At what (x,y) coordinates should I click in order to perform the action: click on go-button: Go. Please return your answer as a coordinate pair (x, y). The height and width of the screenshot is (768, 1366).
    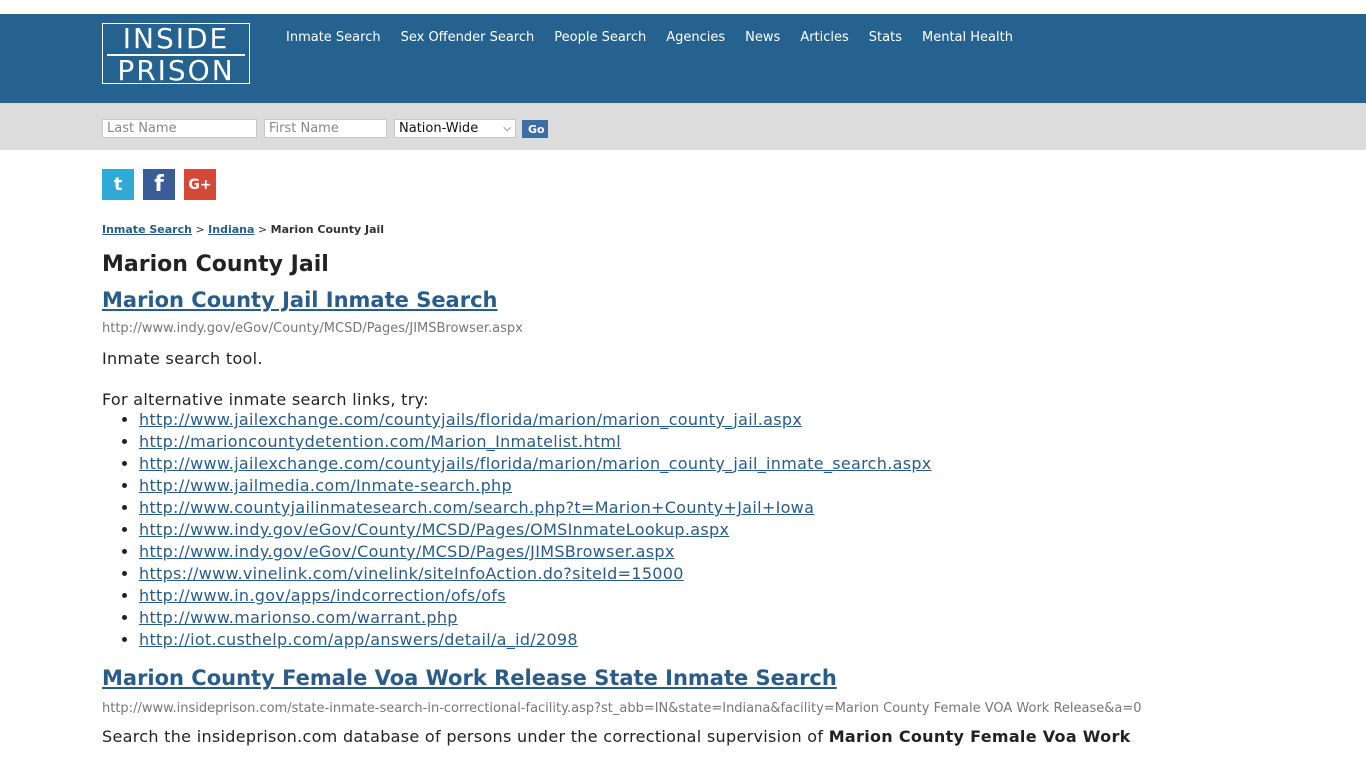
    Looking at the image, I should click on (535, 129).